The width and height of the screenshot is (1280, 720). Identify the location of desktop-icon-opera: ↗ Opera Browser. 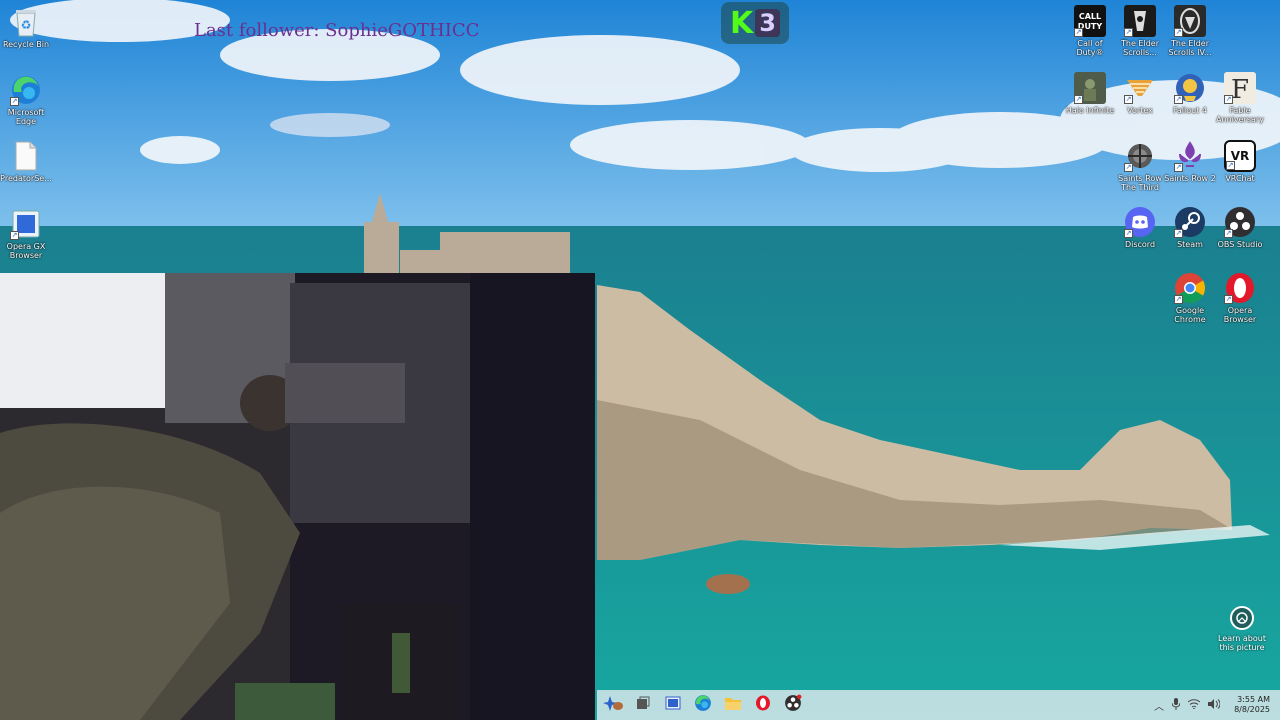
(1240, 298).